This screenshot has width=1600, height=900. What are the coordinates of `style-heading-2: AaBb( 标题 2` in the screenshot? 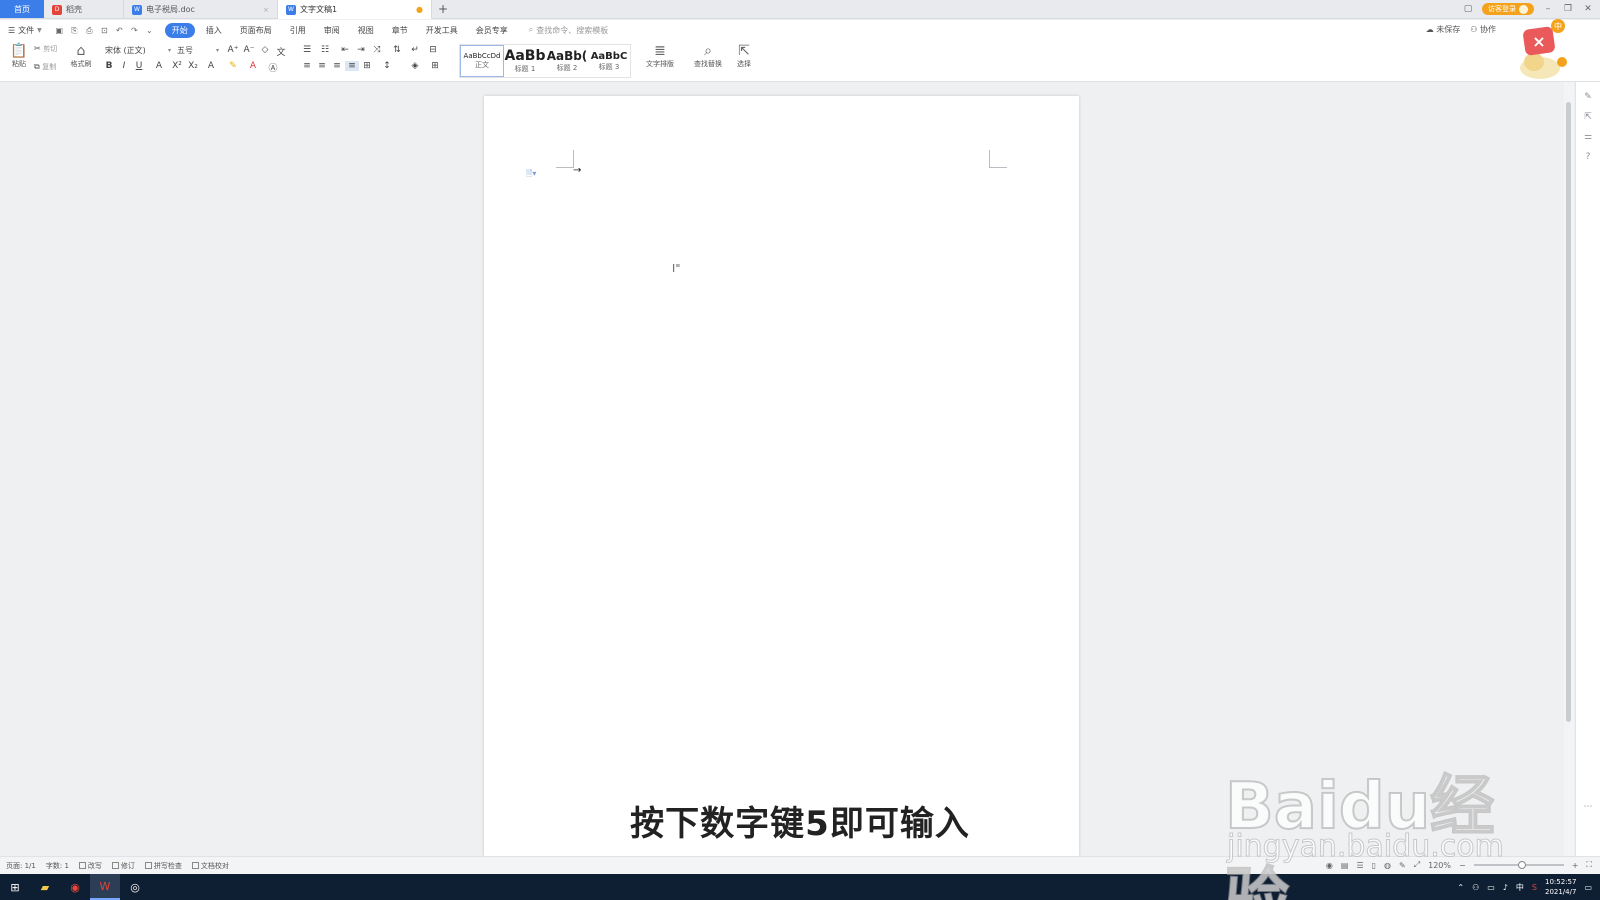 It's located at (567, 61).